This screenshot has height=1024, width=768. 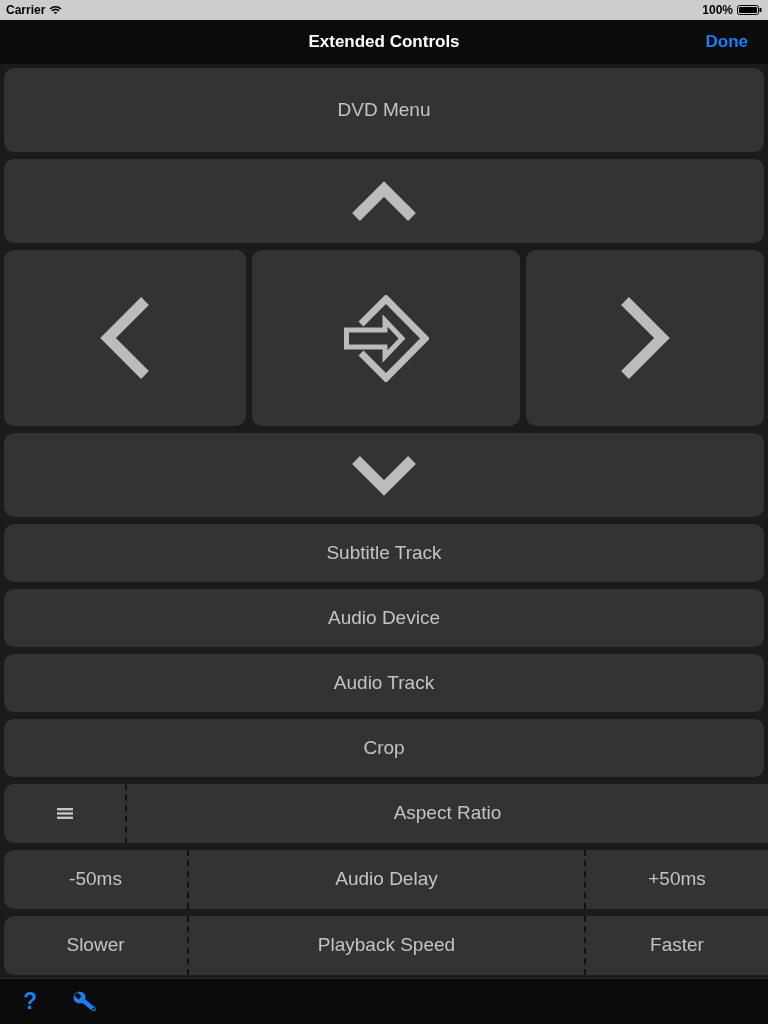 I want to click on control-button: DVD Menu, so click(x=384, y=110).